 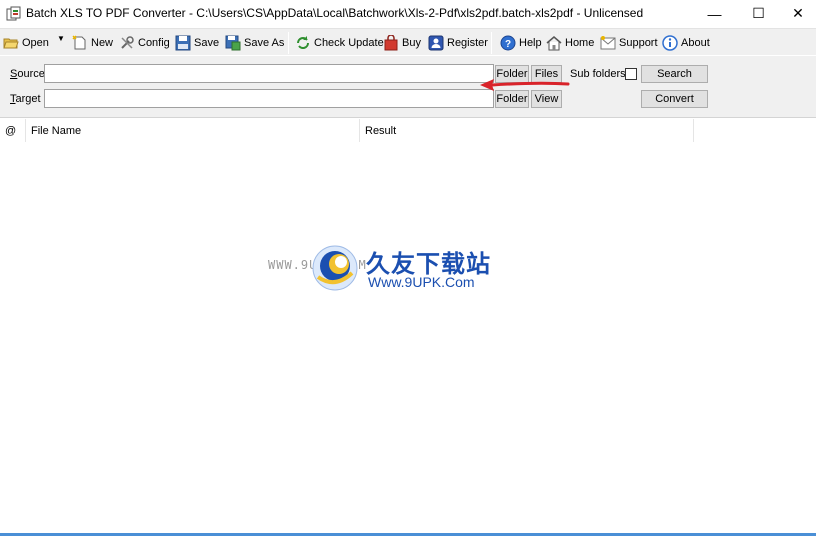 What do you see at coordinates (127, 42) in the screenshot?
I see `tools-icon` at bounding box center [127, 42].